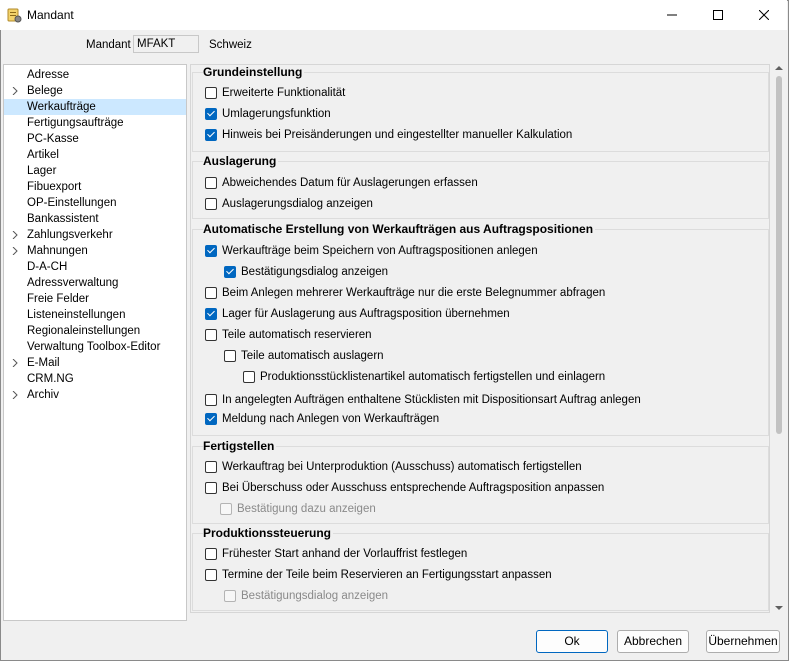 The image size is (789, 661). I want to click on sidebar-item-bankassistent: Bankassistent, so click(95, 219).